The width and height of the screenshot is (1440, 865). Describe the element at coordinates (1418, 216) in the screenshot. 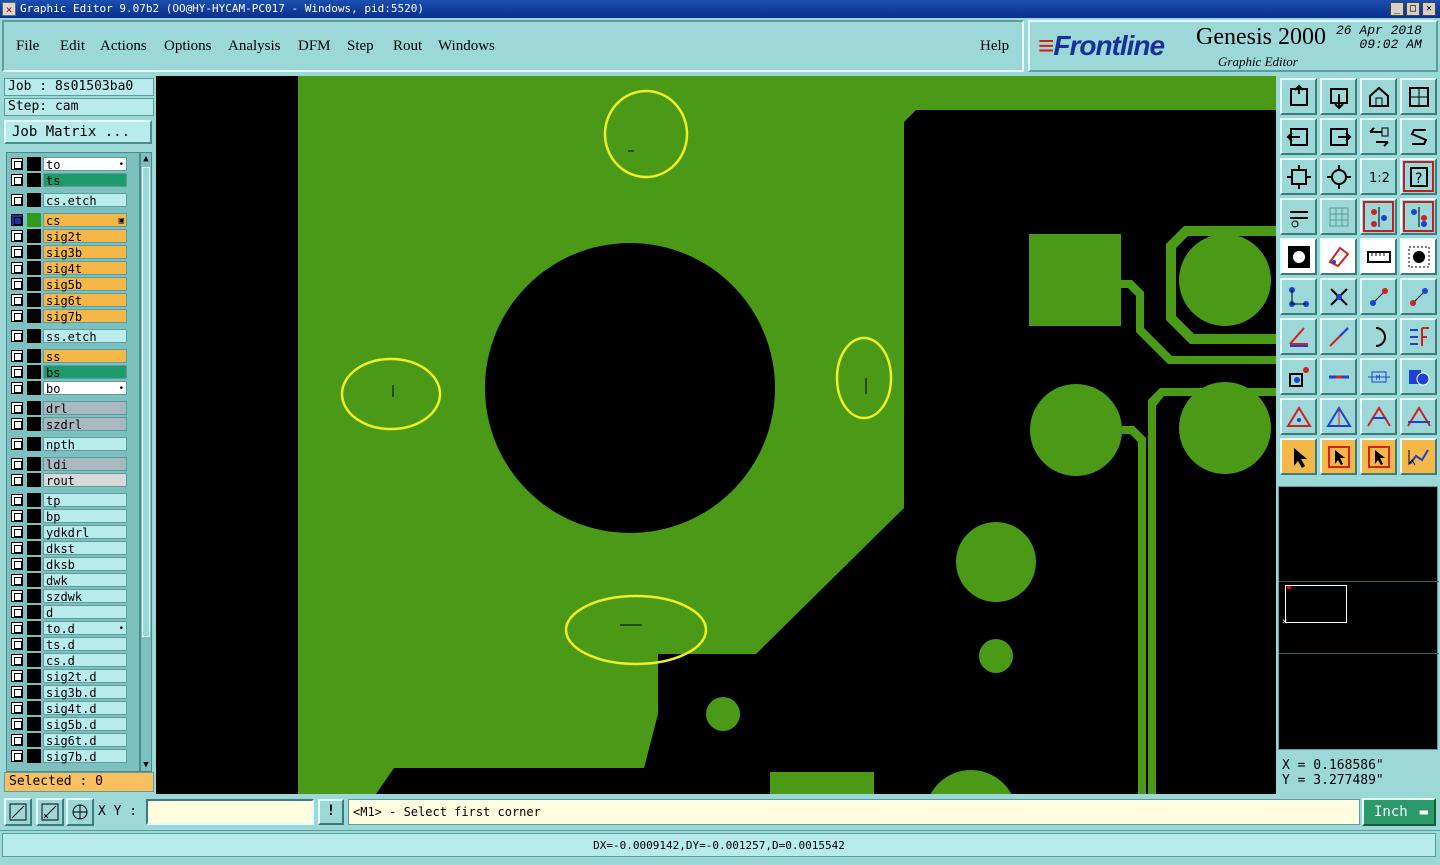

I see `net-alt-icon` at that location.